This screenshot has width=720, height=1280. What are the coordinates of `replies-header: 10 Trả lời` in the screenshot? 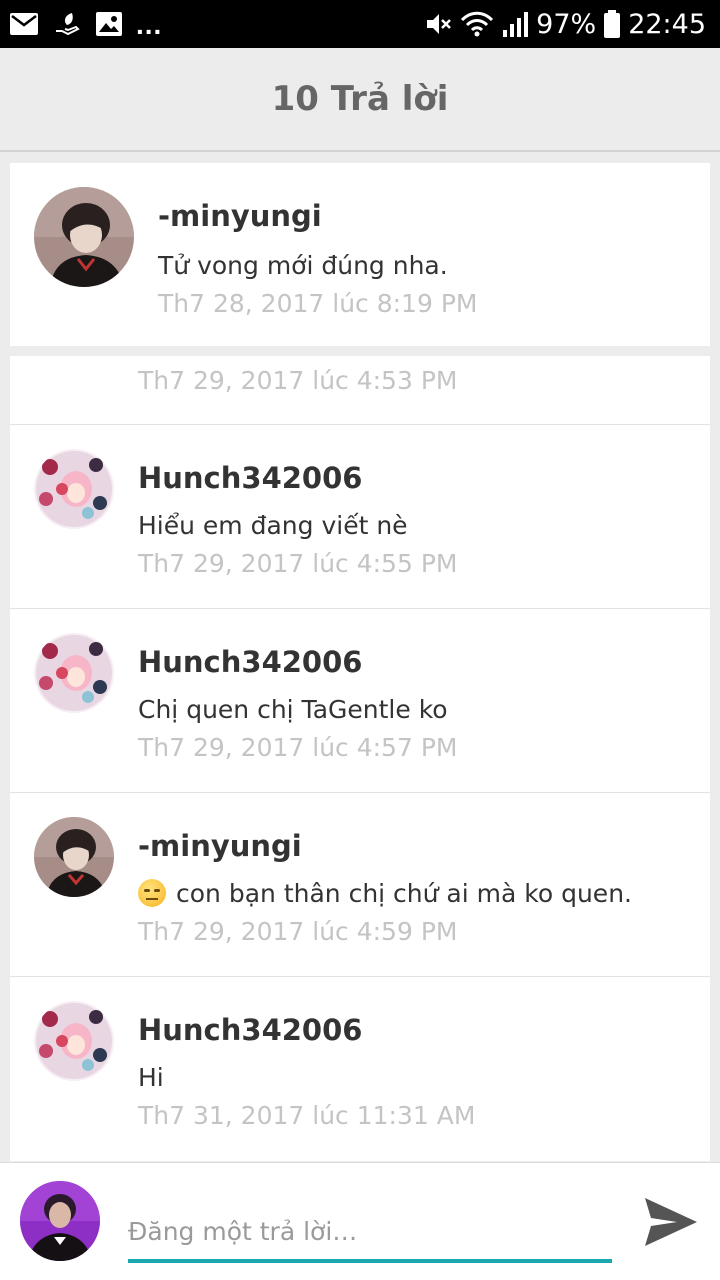 It's located at (360, 100).